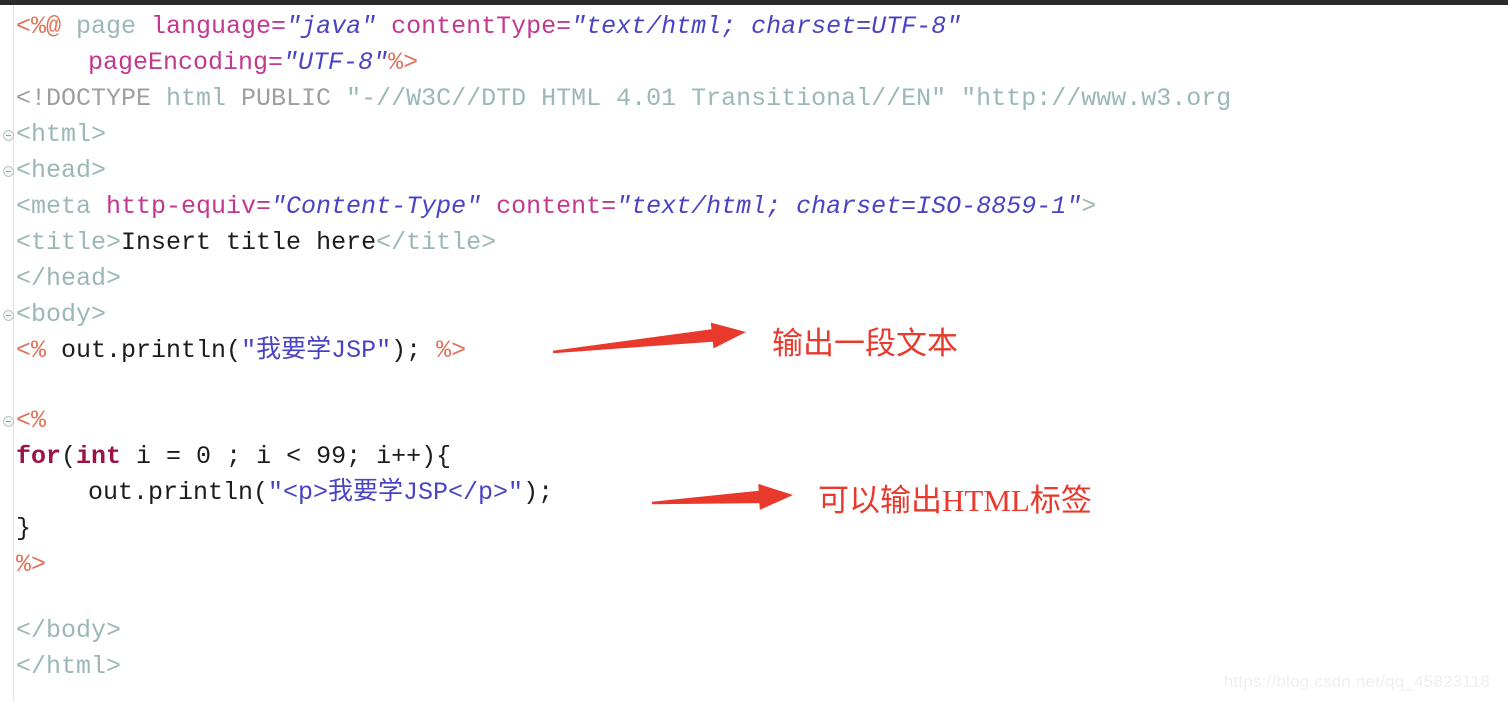  What do you see at coordinates (766, 26) in the screenshot?
I see `code-token: "text/html; charset=UTF-8"` at bounding box center [766, 26].